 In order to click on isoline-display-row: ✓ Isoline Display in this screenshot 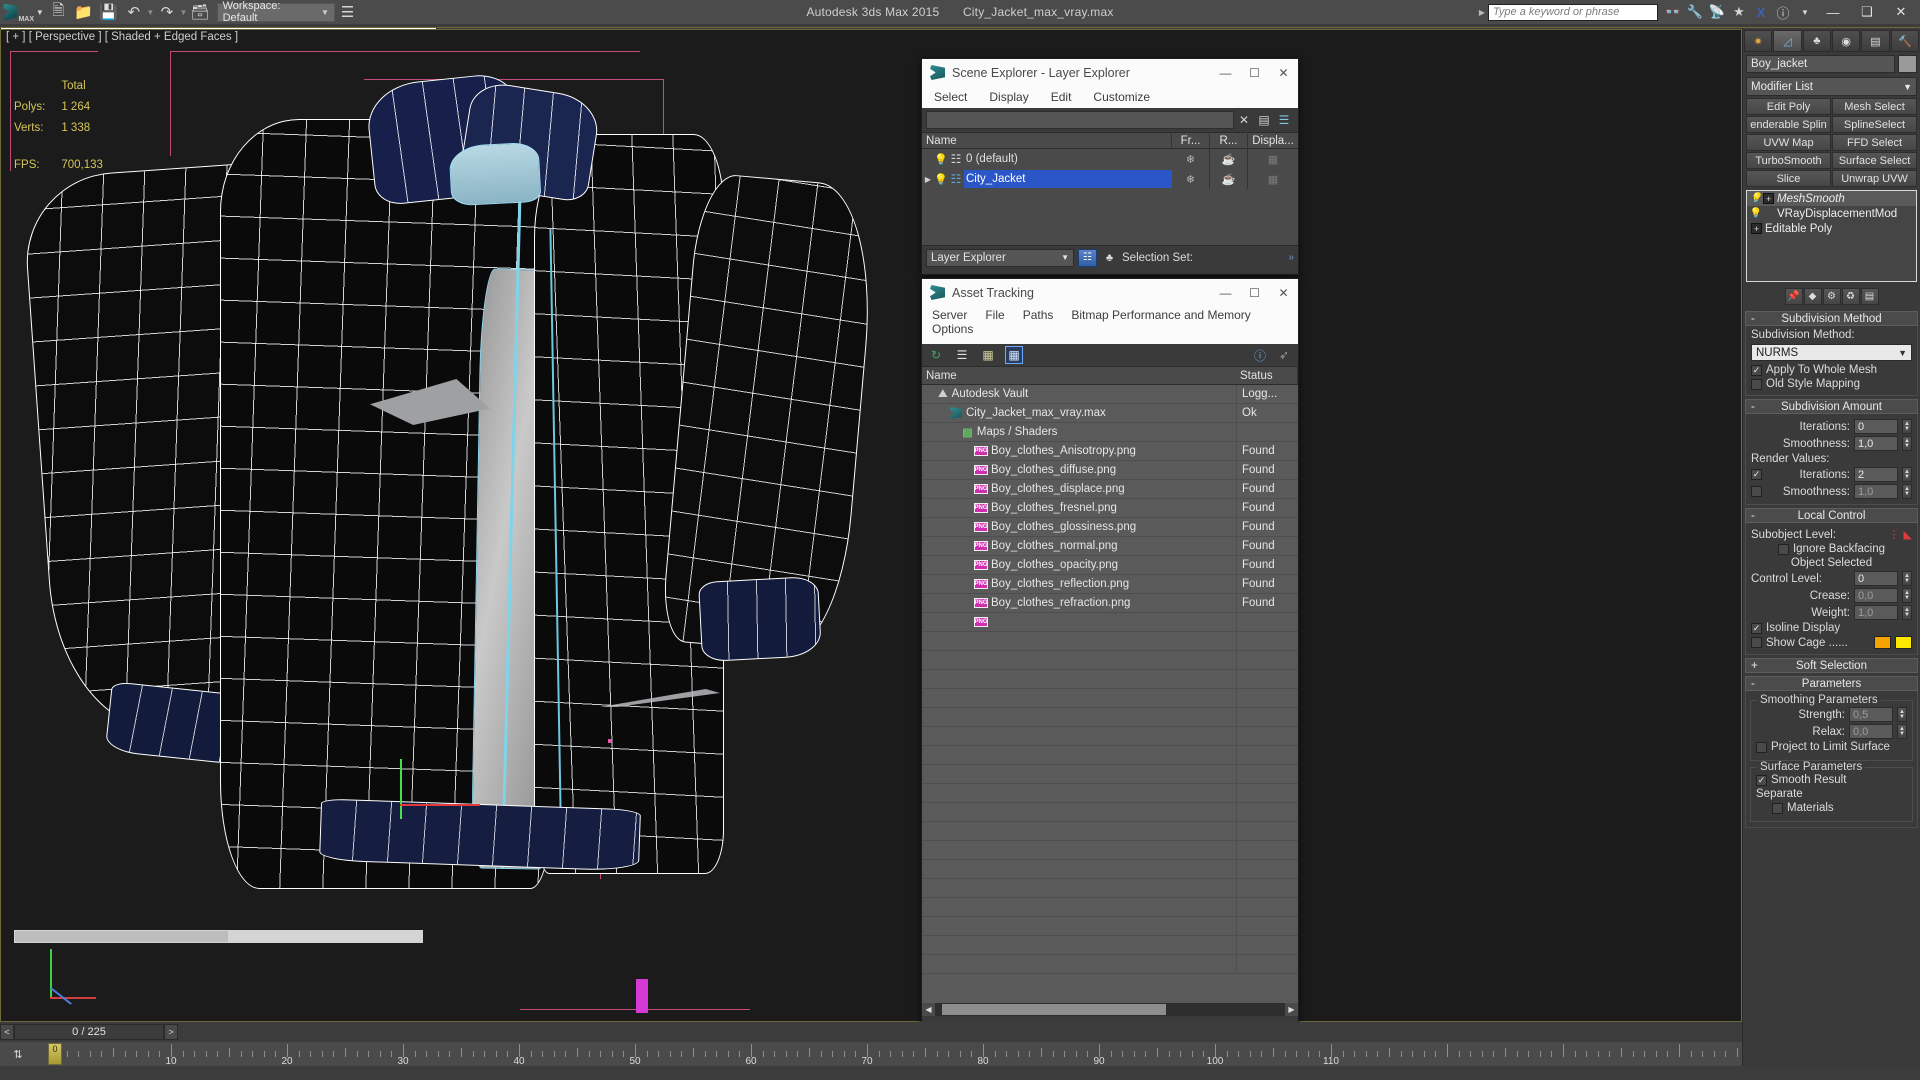, I will do `click(1831, 628)`.